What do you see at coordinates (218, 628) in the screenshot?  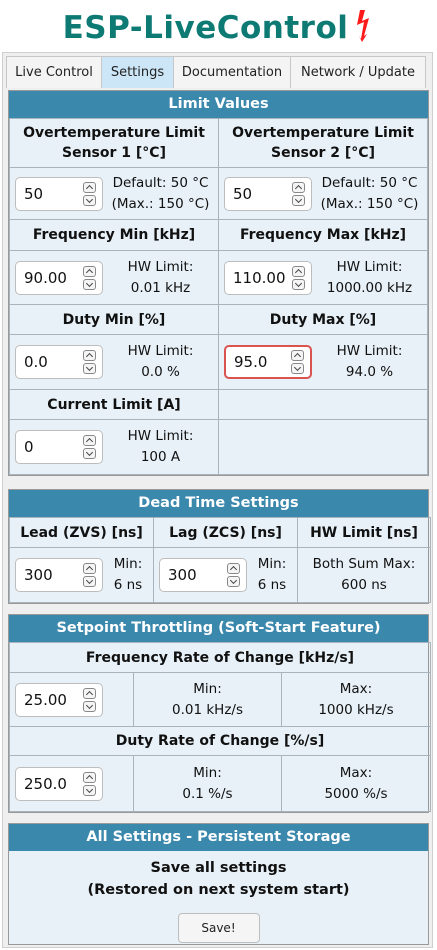 I see `throttling-header: Setpoint Throttling (Soft-Start Feature)` at bounding box center [218, 628].